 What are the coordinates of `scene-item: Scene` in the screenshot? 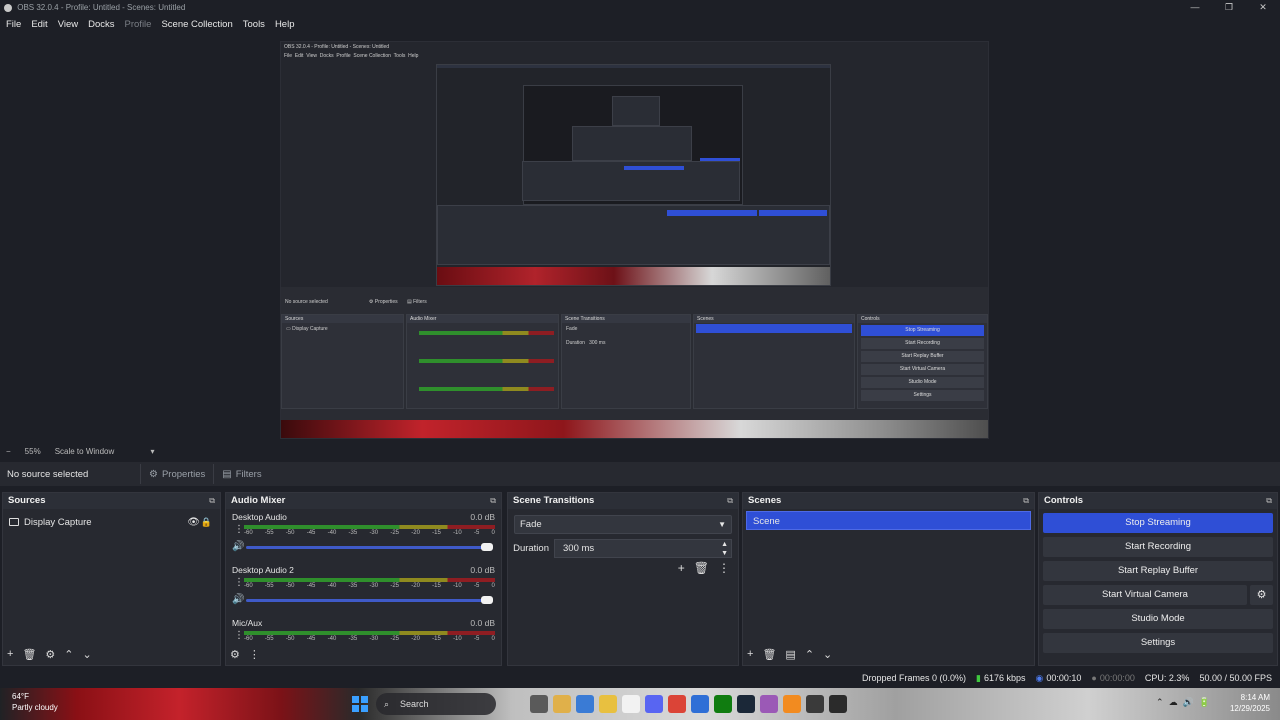 It's located at (888, 520).